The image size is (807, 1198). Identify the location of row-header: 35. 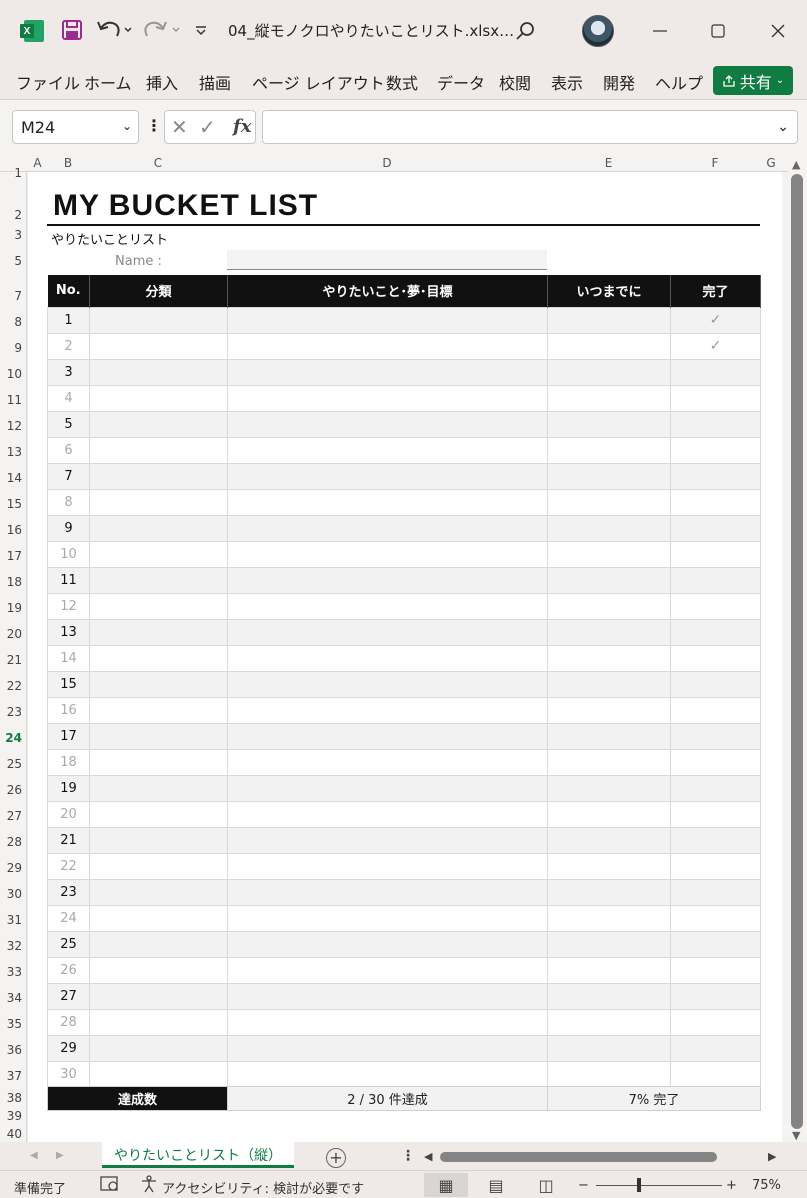
(14, 1024).